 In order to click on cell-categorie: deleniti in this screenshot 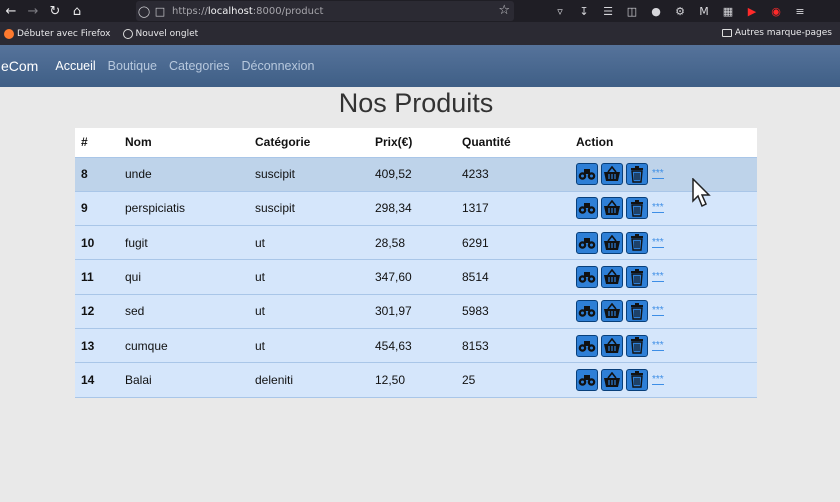, I will do `click(309, 380)`.